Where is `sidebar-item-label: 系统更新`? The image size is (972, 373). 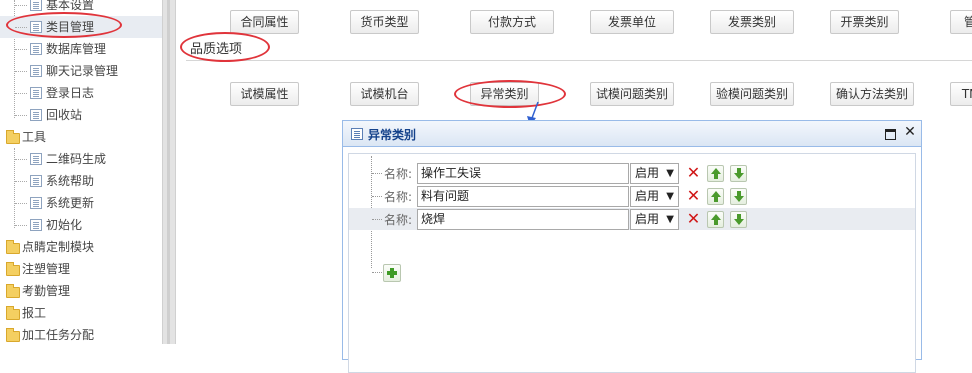 sidebar-item-label: 系统更新 is located at coordinates (70, 203).